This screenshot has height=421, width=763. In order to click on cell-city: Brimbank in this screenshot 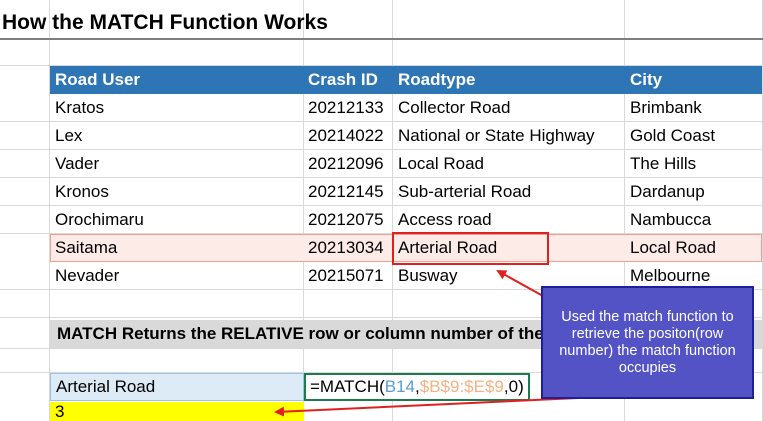, I will do `click(666, 108)`.